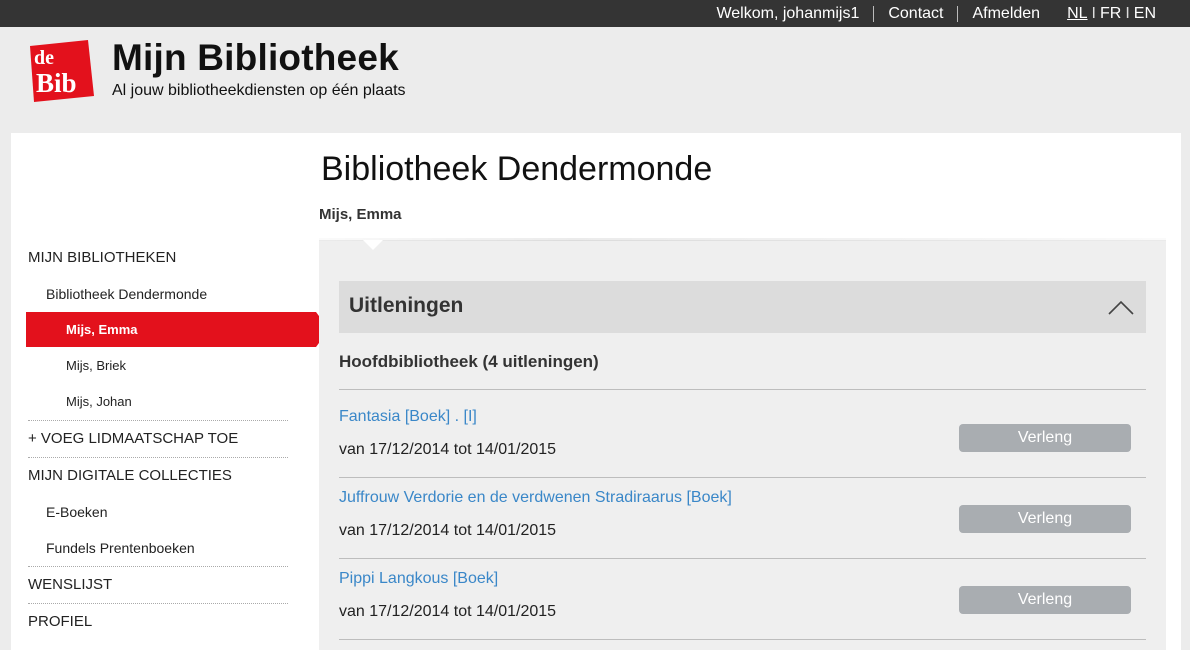 This screenshot has width=1190, height=650. Describe the element at coordinates (1145, 14) in the screenshot. I see `language-en-link: EN` at that location.